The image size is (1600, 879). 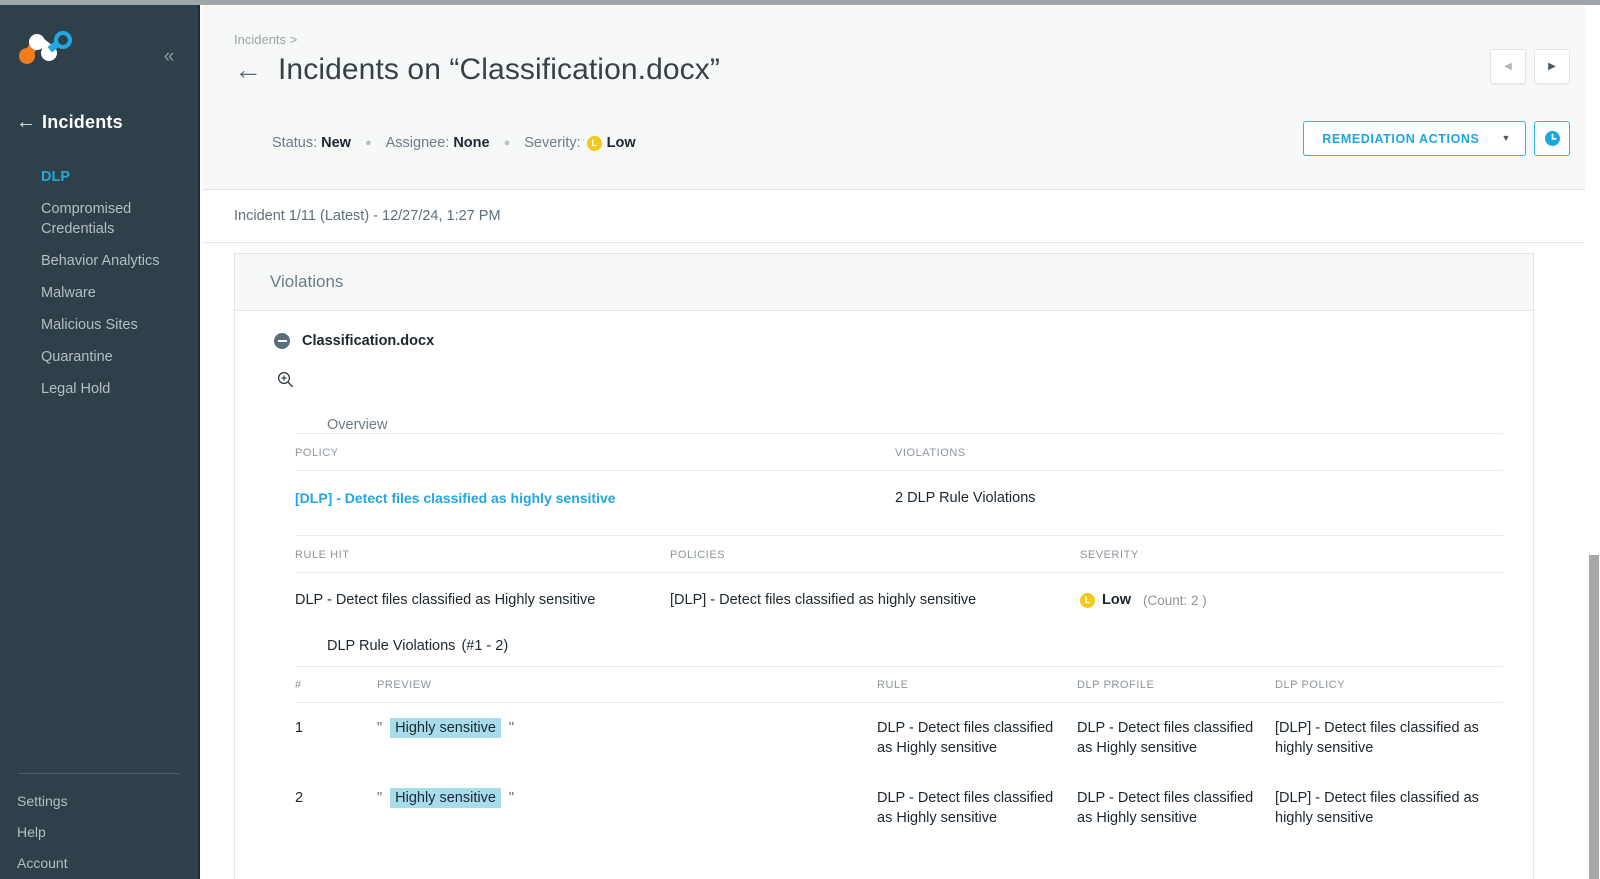 I want to click on column-rule: RULE, so click(x=977, y=684).